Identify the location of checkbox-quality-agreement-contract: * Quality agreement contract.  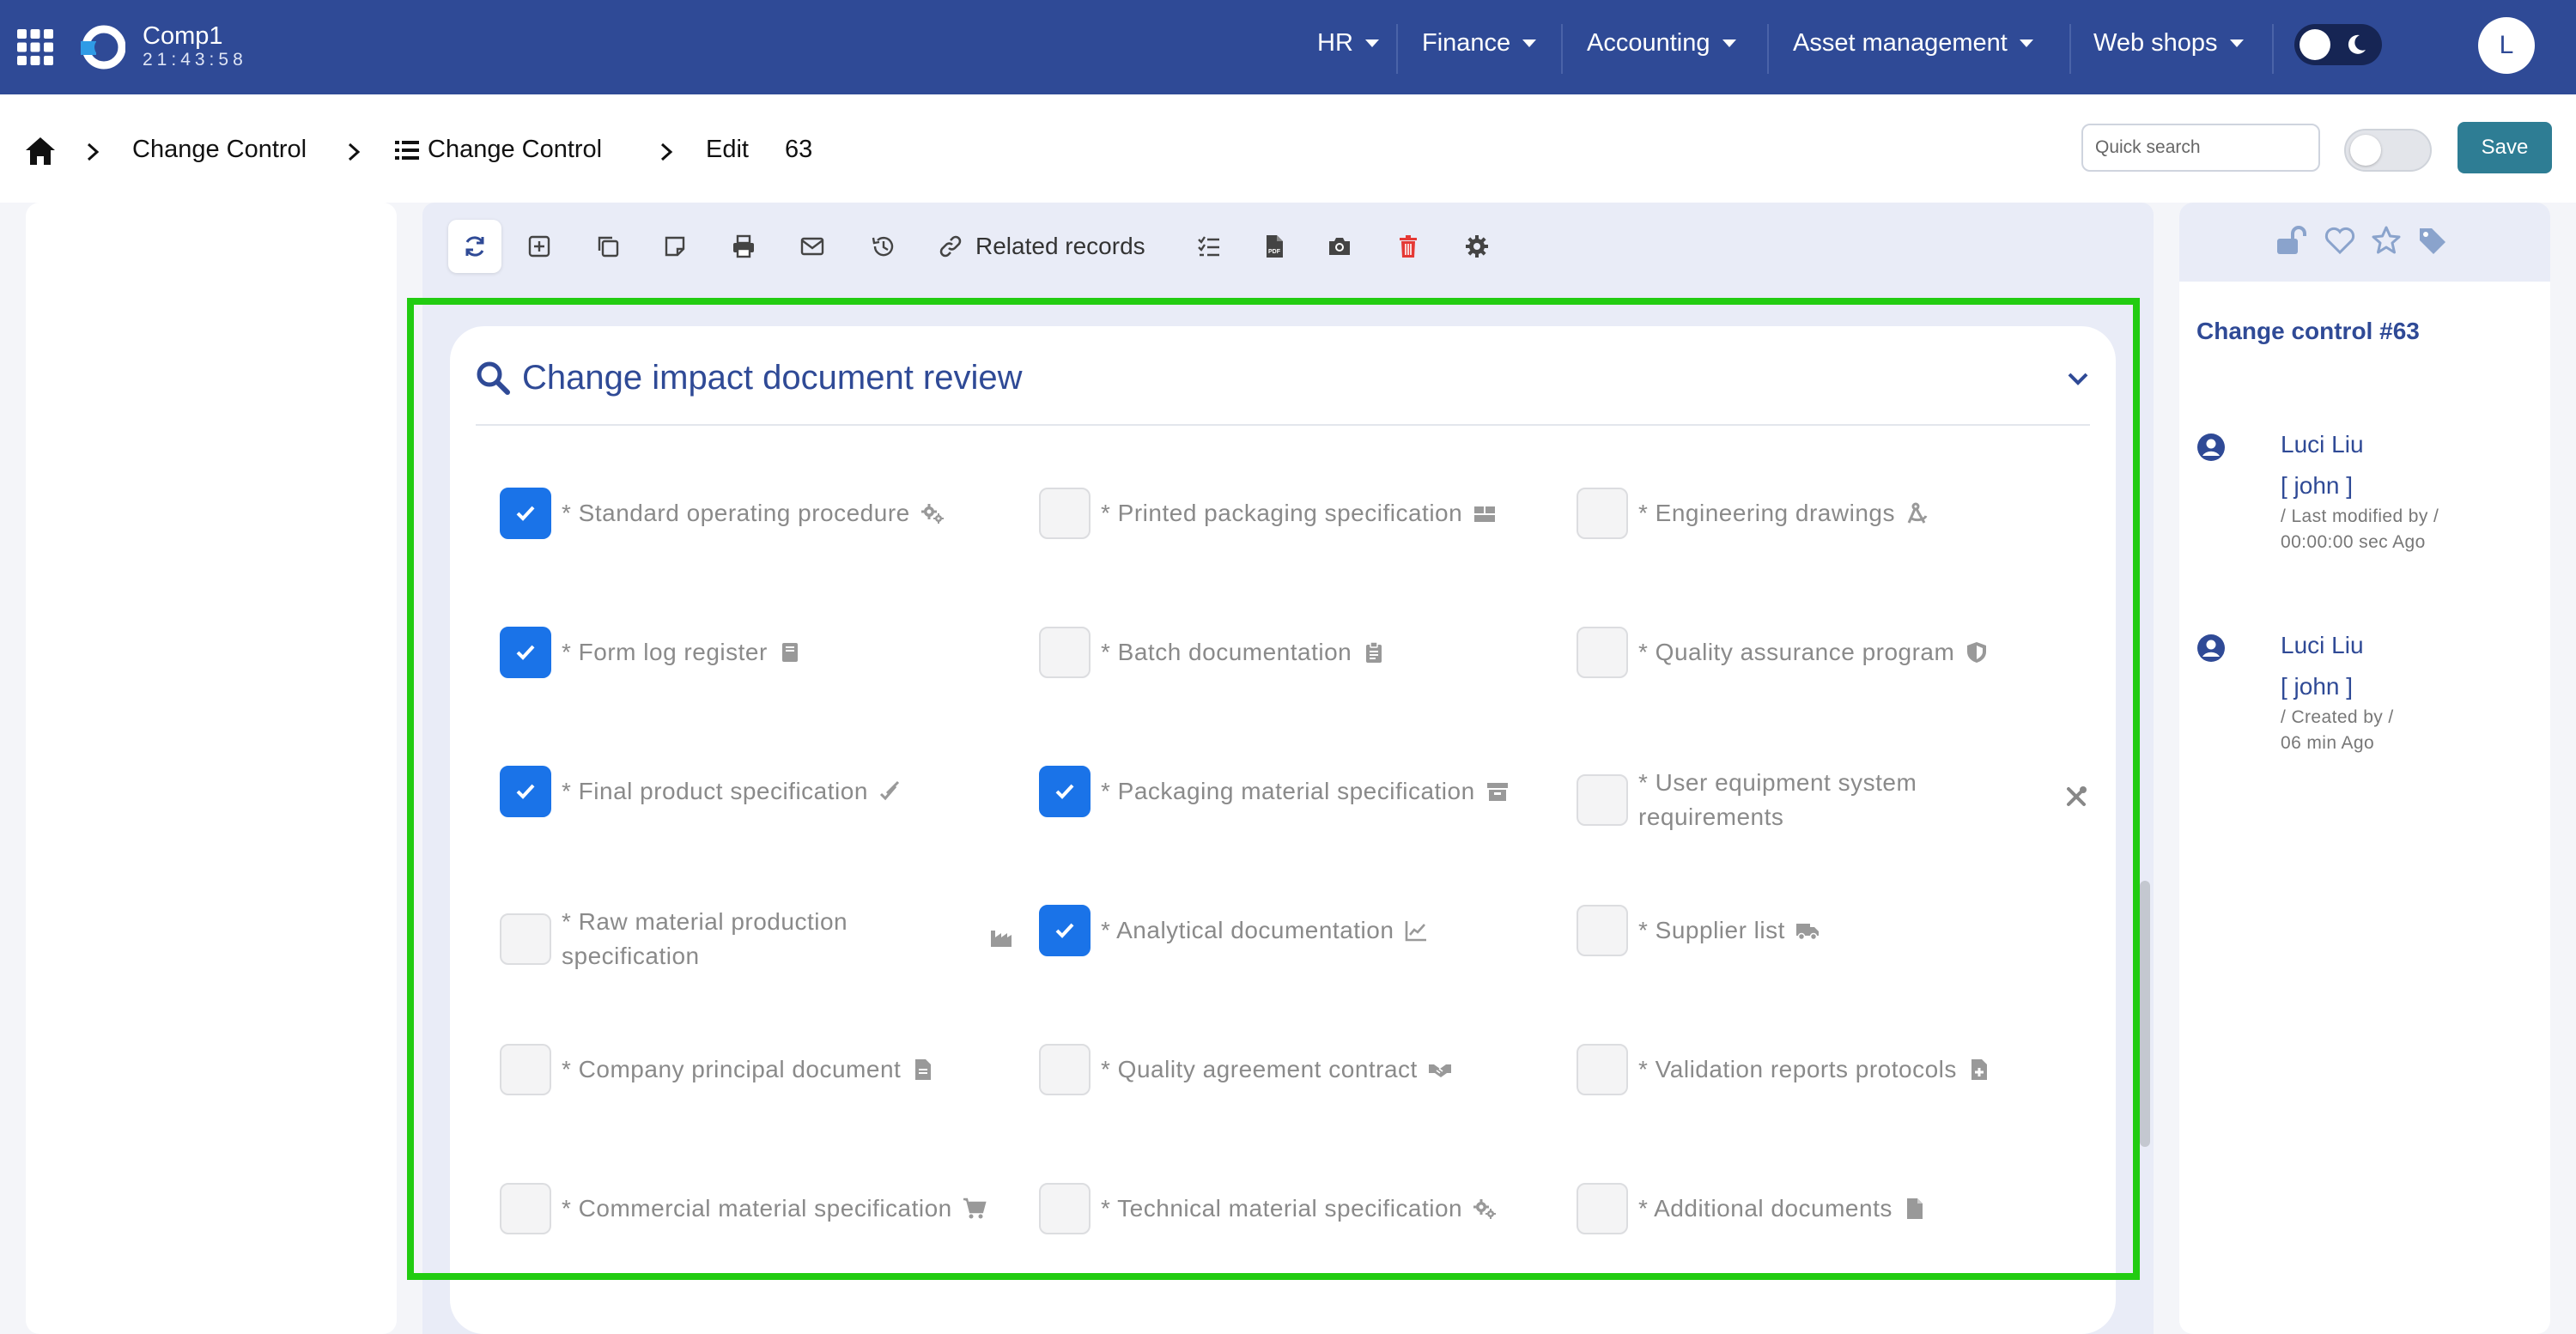
(1246, 1069).